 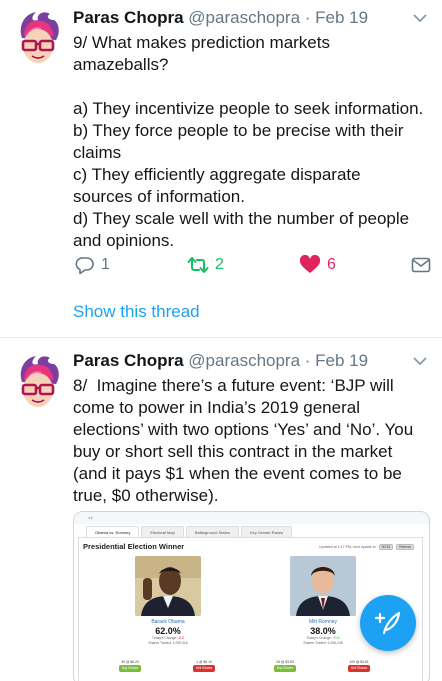 What do you see at coordinates (168, 631) in the screenshot?
I see `candidate-percent: 62.0%` at bounding box center [168, 631].